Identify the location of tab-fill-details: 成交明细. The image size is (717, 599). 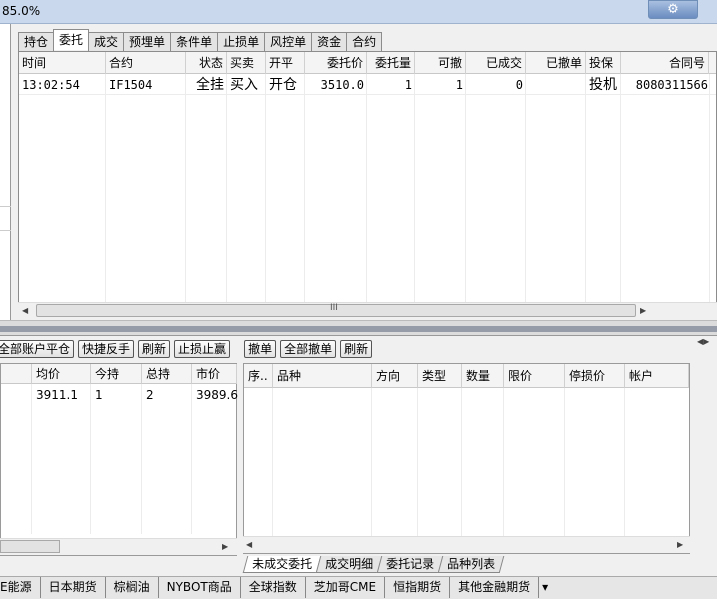
(349, 564).